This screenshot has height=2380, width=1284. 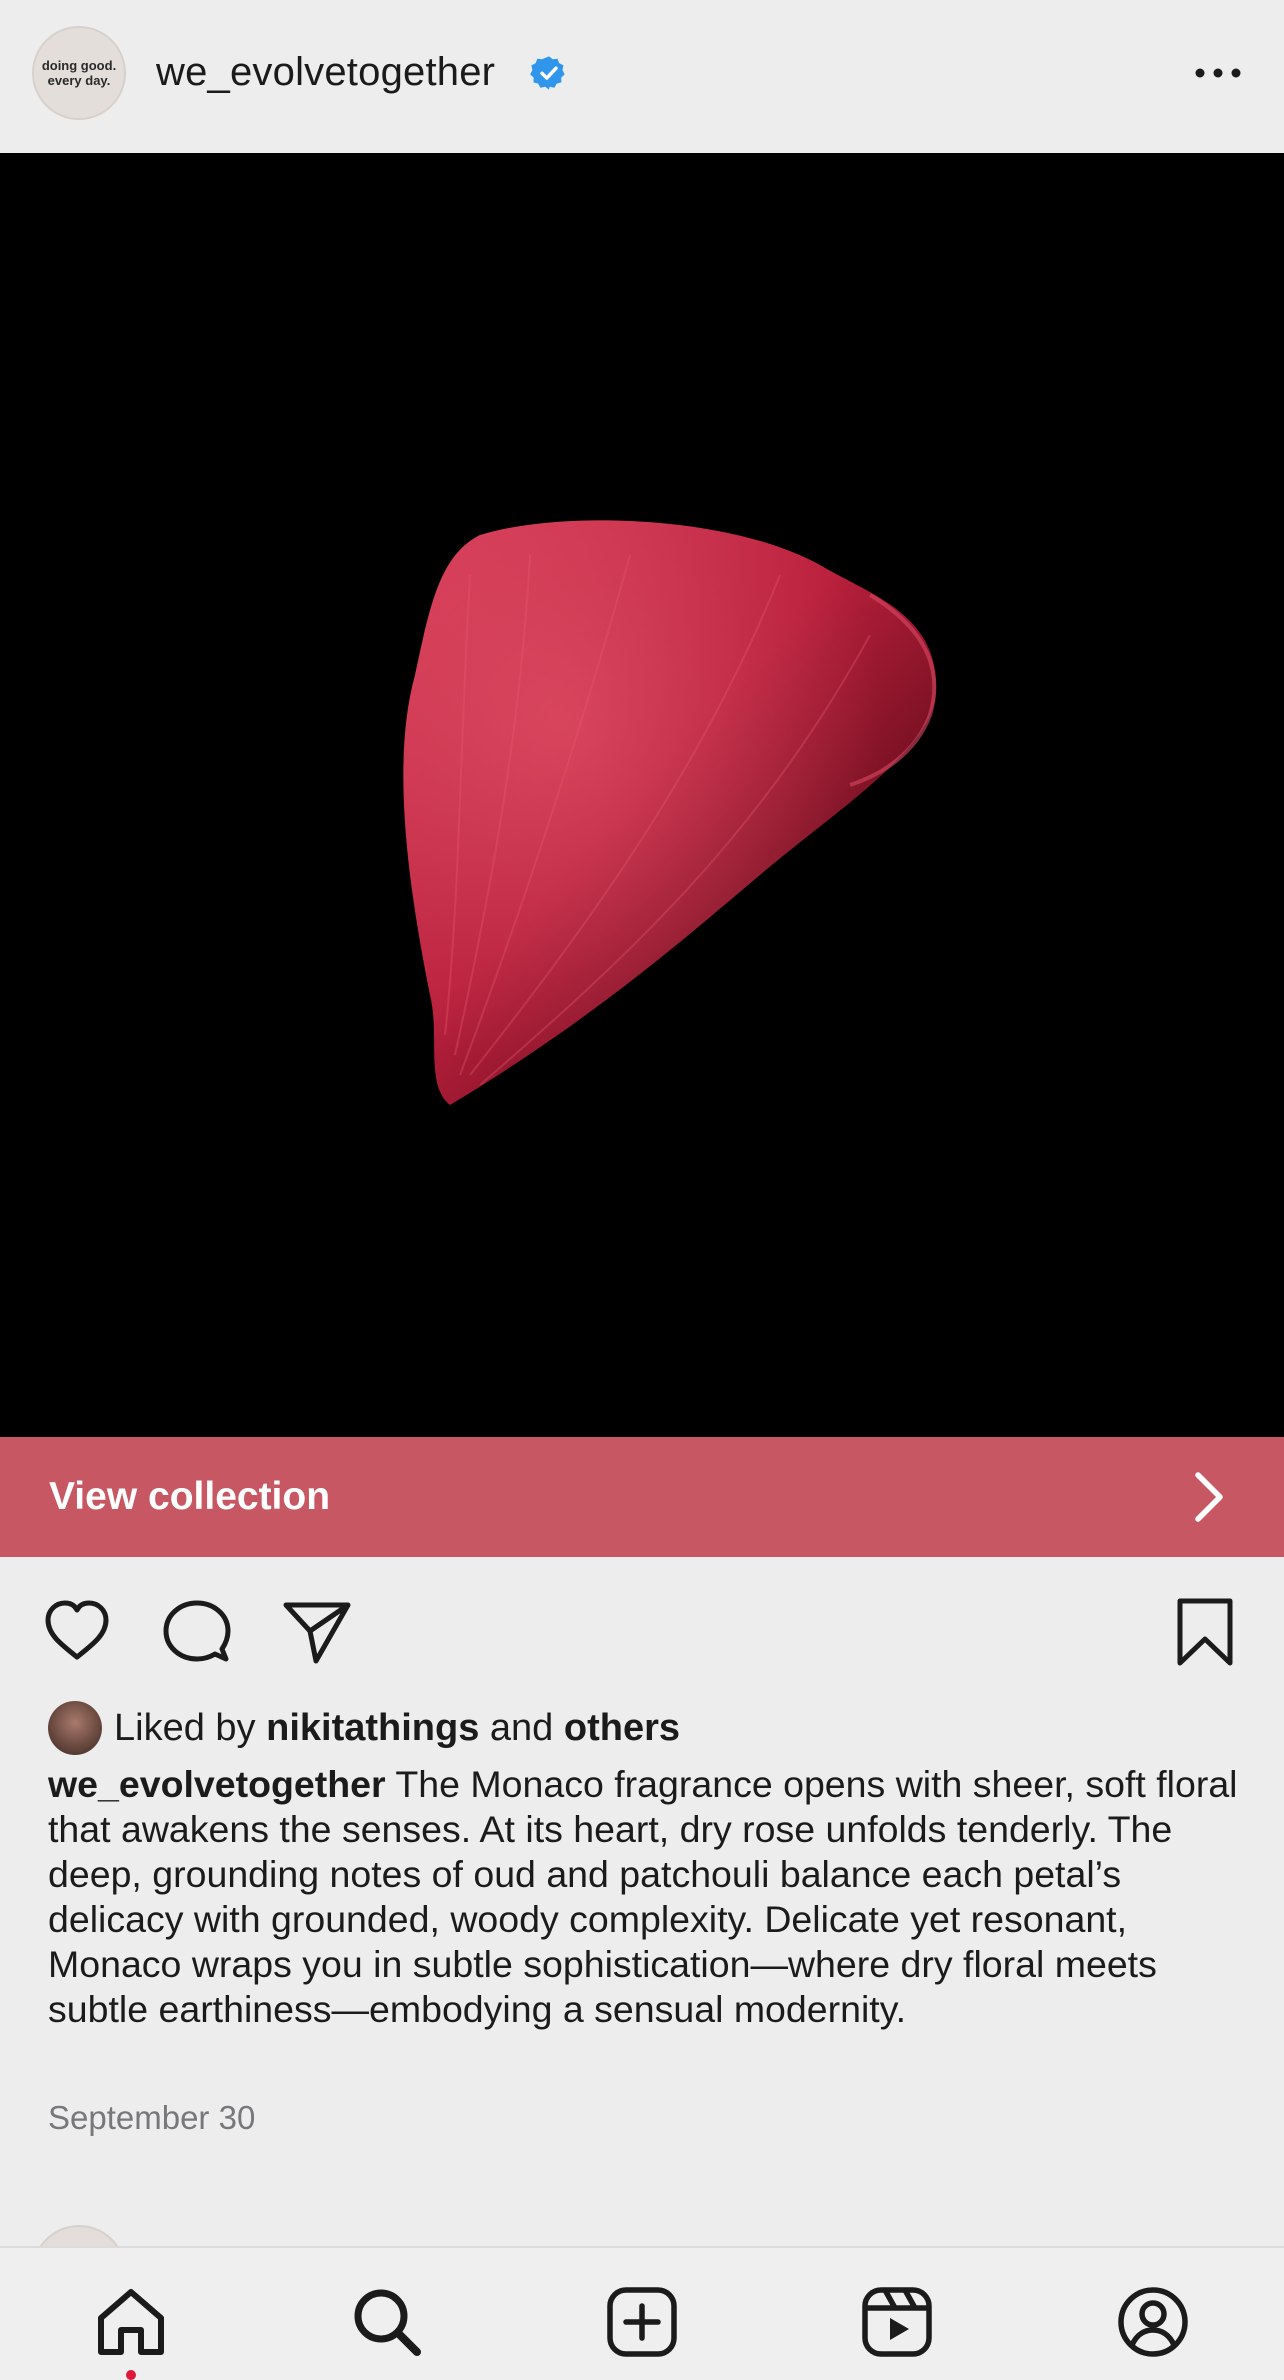 I want to click on post-header: doing good. every day. we_evolvetogether, so click(x=642, y=76).